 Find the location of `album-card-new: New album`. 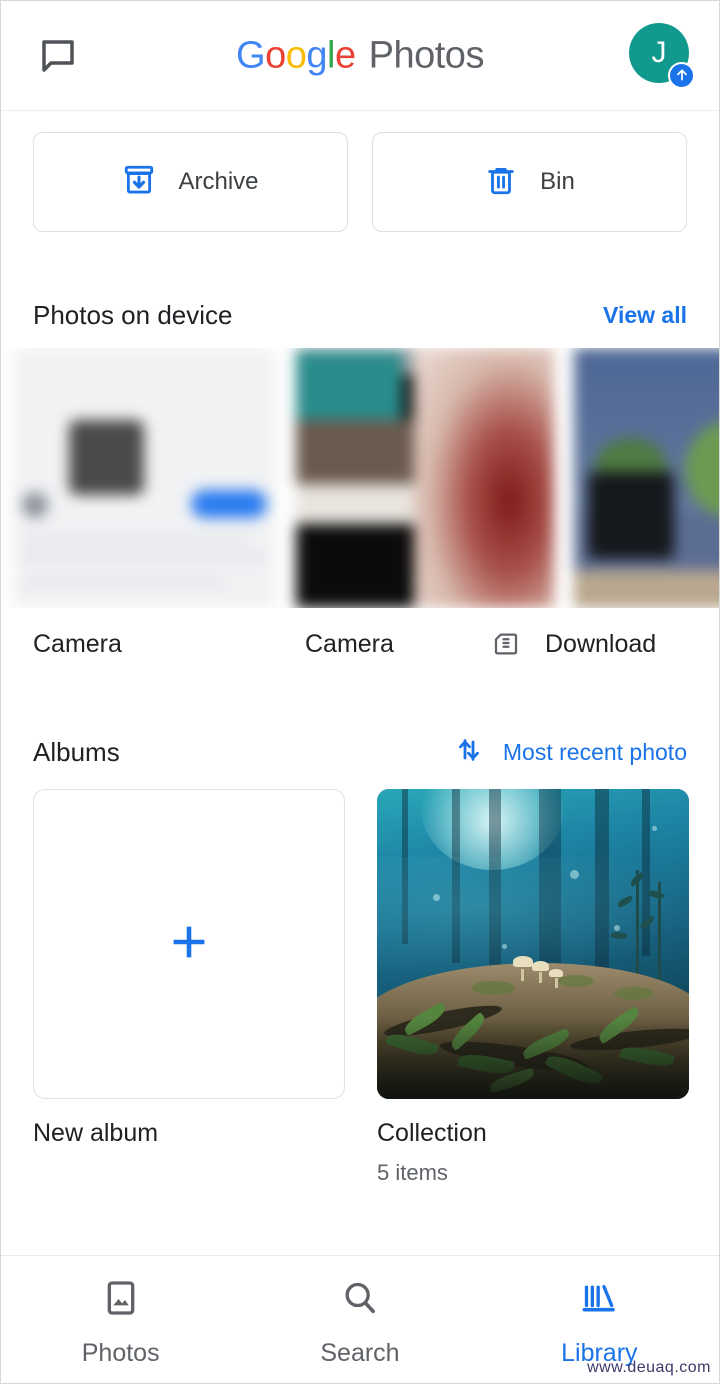

album-card-new: New album is located at coordinates (189, 987).